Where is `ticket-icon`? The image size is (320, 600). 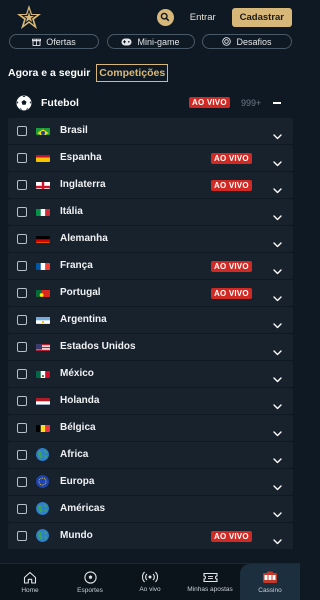 ticket-icon is located at coordinates (210, 577).